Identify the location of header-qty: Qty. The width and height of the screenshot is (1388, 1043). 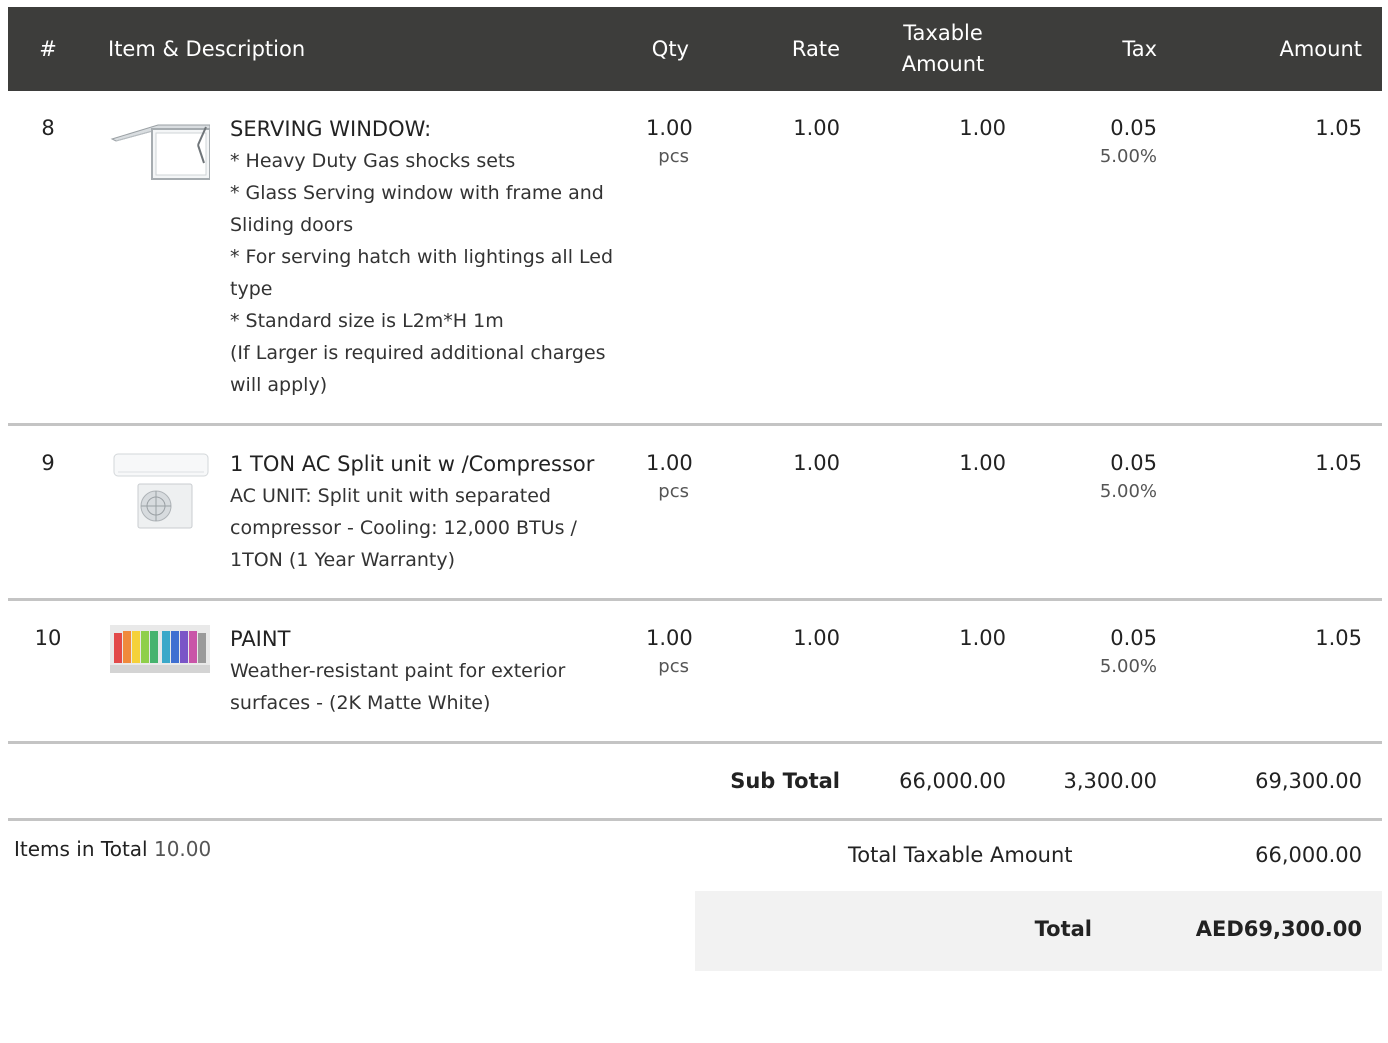
(667, 49).